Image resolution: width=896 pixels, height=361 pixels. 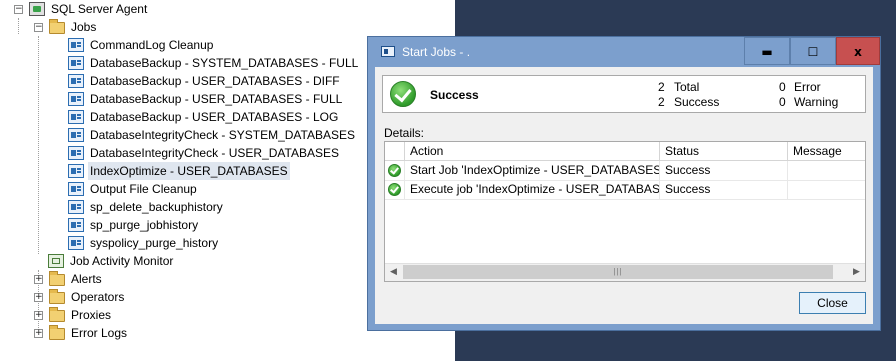 What do you see at coordinates (214, 117) in the screenshot?
I see `job-label: DatabaseBackup - USER_DATABASES - LOG` at bounding box center [214, 117].